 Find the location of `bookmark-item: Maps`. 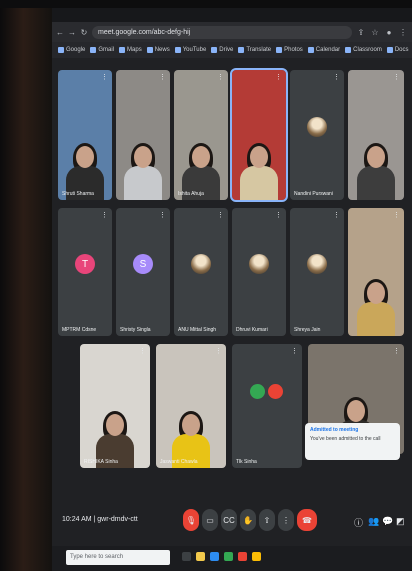

bookmark-item: Maps is located at coordinates (130, 50).